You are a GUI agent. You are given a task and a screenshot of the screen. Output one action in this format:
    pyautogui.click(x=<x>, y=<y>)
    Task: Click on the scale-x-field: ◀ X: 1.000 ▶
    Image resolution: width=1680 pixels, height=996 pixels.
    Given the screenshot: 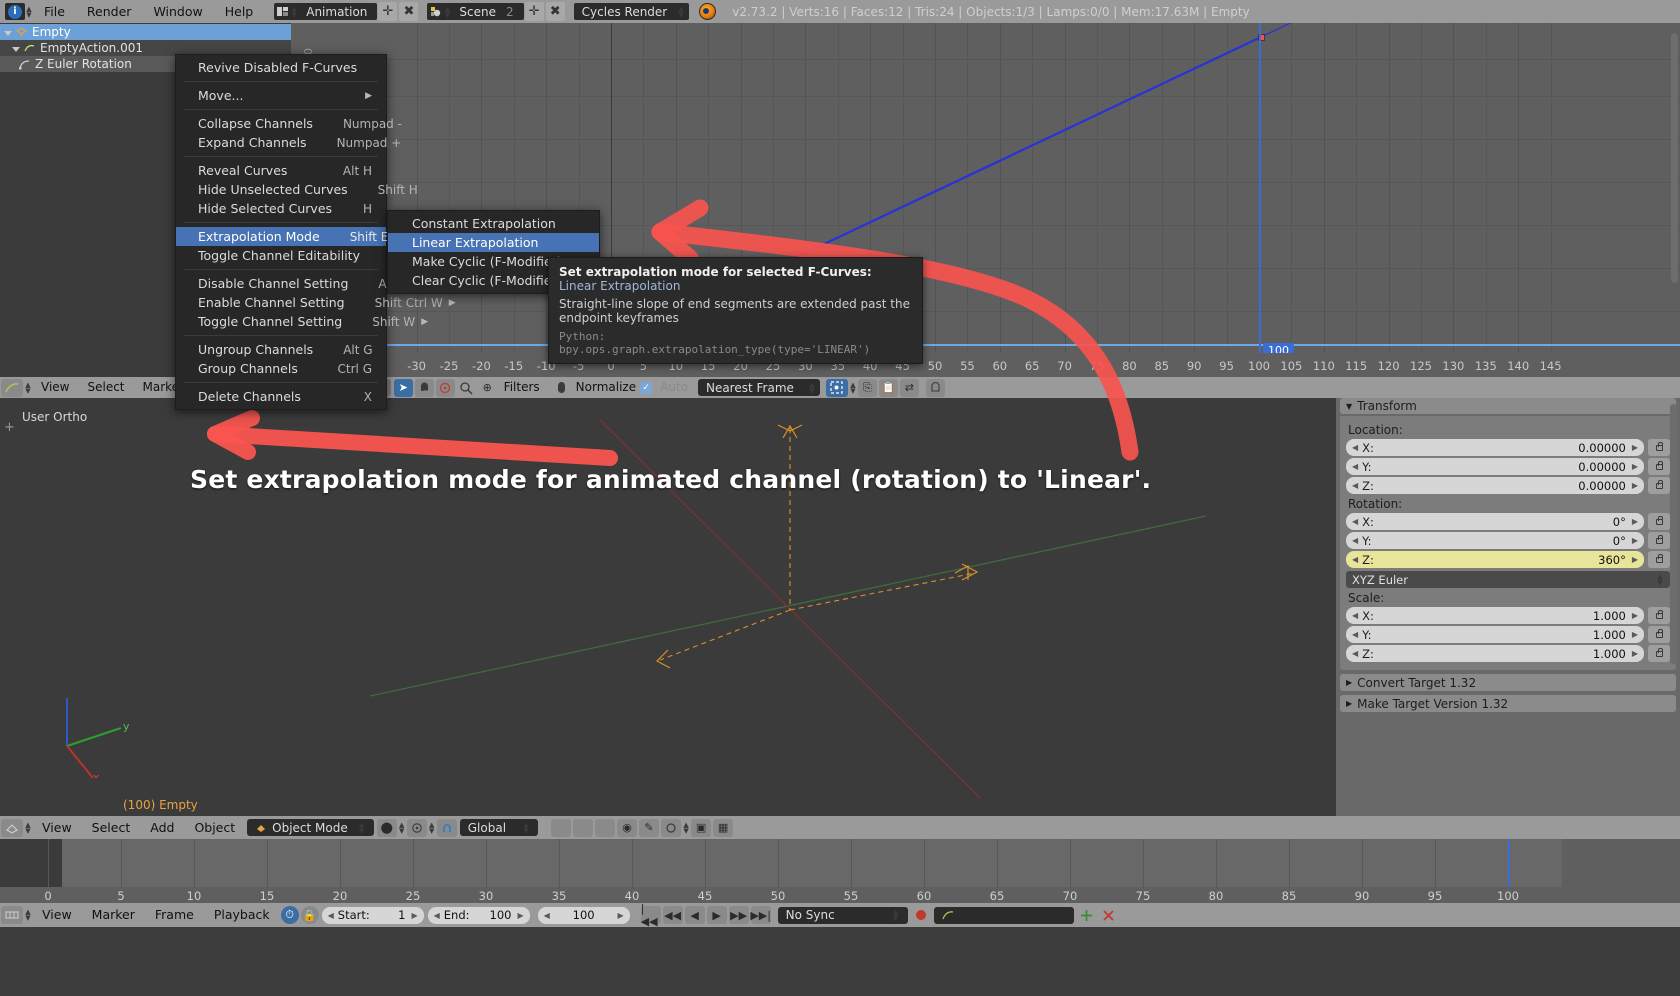 What is the action you would take?
    pyautogui.click(x=1495, y=615)
    